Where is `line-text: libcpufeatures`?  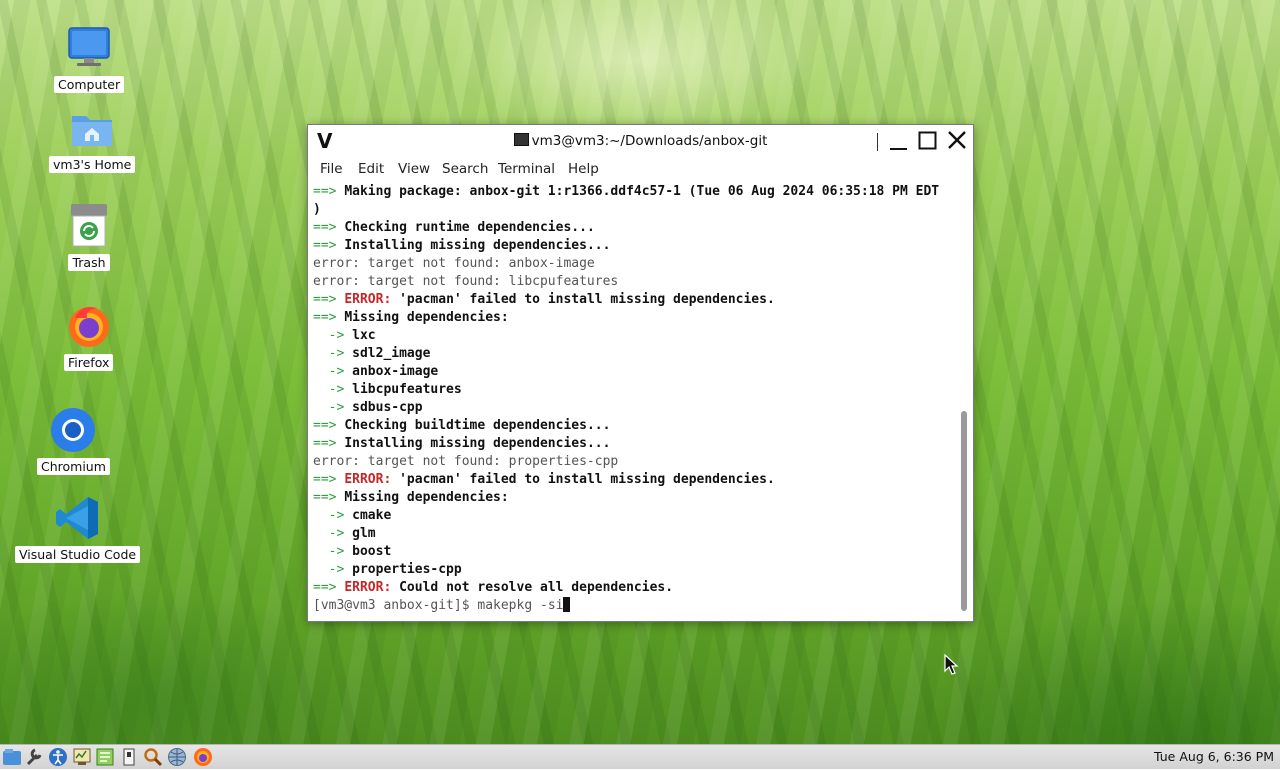 line-text: libcpufeatures is located at coordinates (407, 389).